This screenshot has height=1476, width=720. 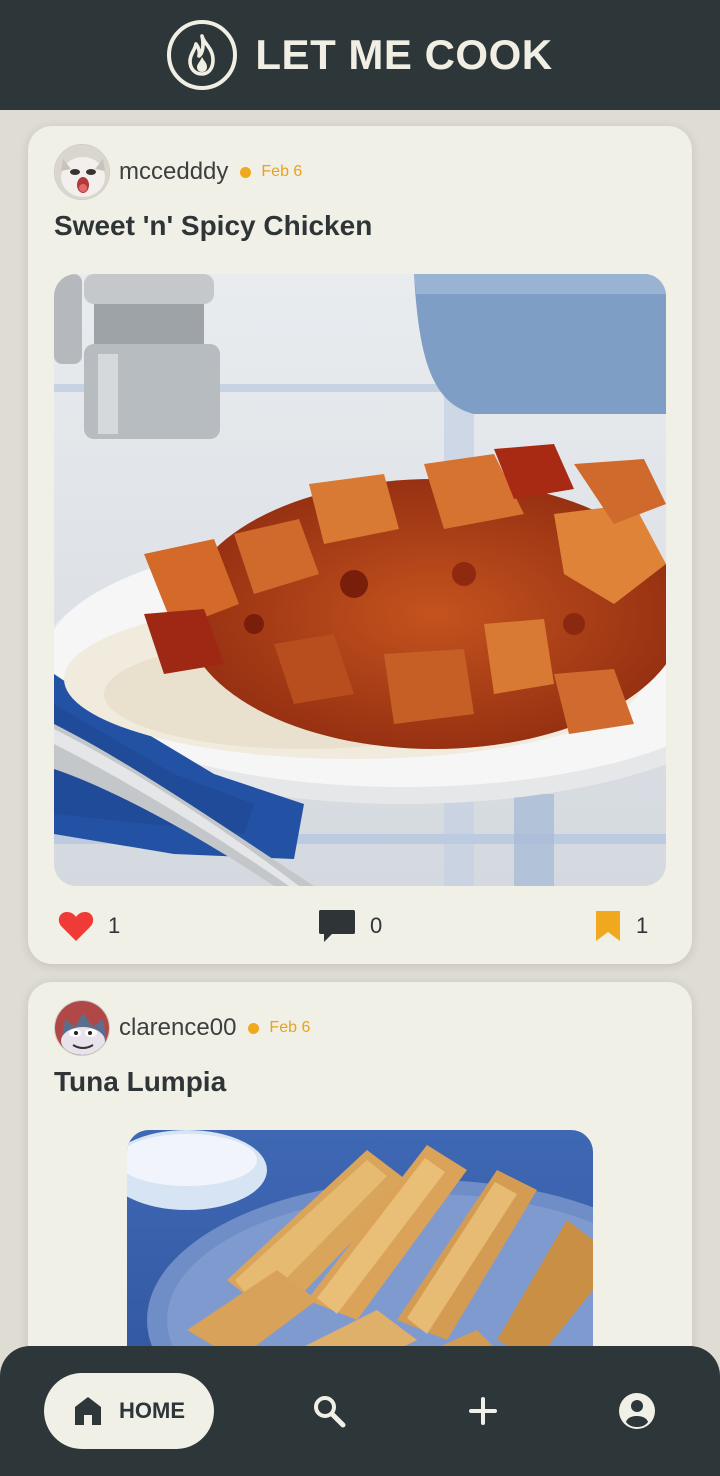 What do you see at coordinates (177, 1028) in the screenshot?
I see `post-username: clarence00` at bounding box center [177, 1028].